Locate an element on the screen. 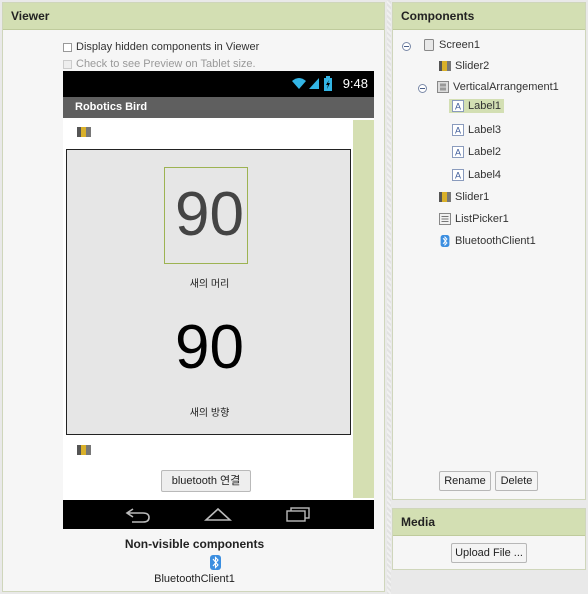  show-hidden-checkbox-row: Display hidden components in Viewer is located at coordinates (161, 47).